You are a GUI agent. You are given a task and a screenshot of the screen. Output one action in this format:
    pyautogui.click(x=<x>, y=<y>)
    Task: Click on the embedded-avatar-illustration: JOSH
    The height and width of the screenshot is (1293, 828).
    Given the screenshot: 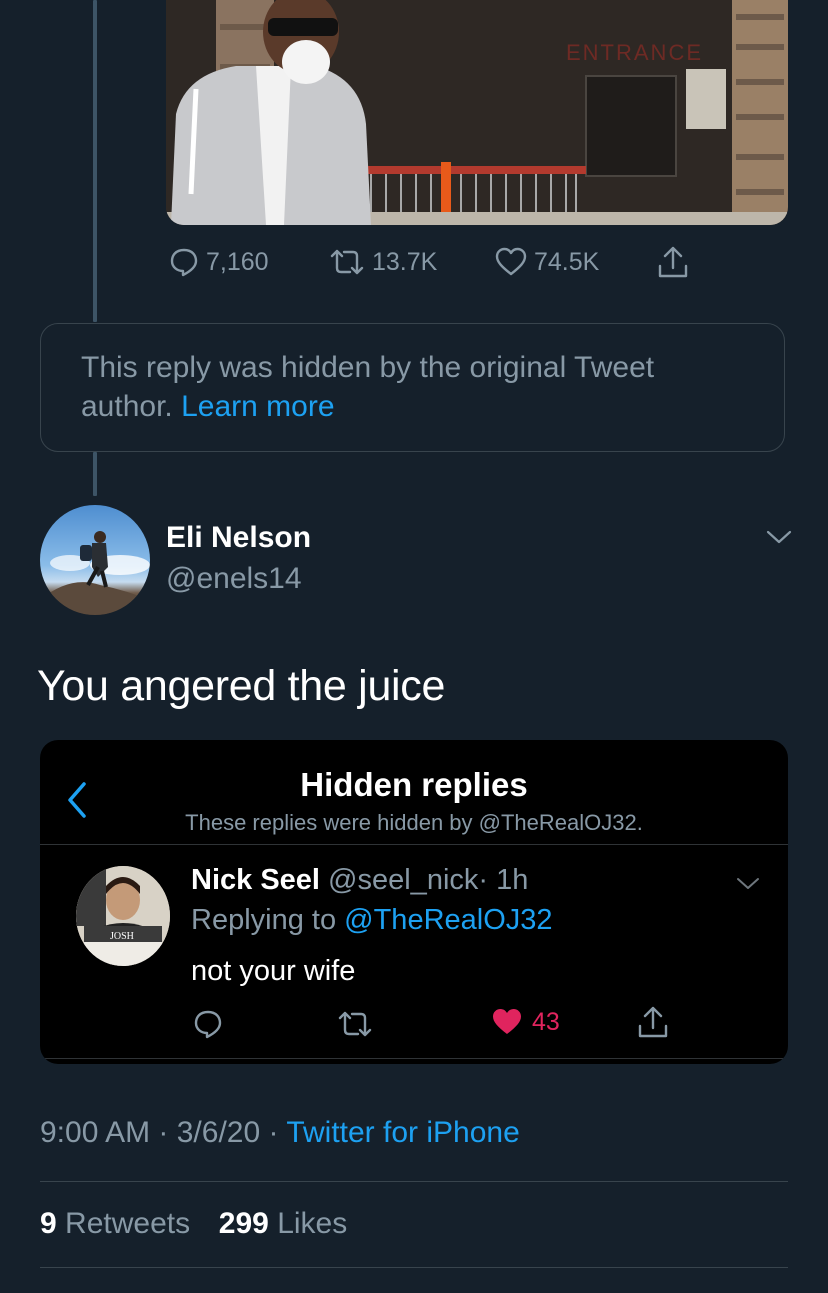 What is the action you would take?
    pyautogui.click(x=123, y=916)
    